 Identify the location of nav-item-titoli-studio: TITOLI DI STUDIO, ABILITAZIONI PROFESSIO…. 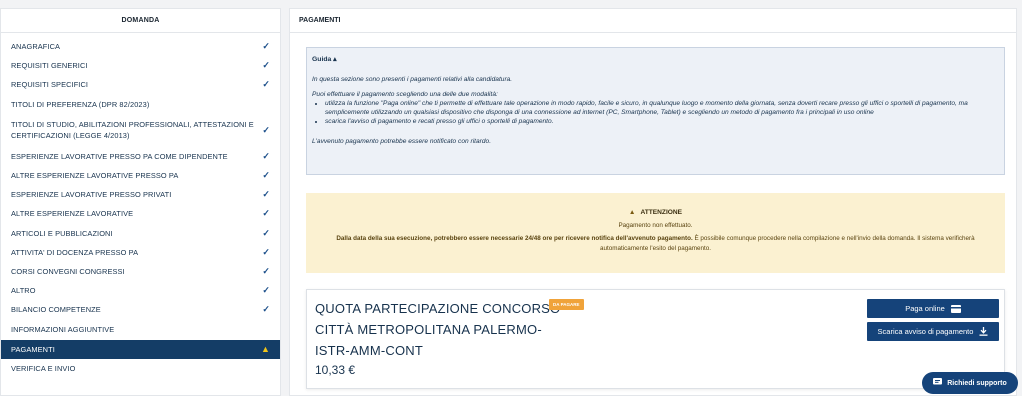
(140, 130).